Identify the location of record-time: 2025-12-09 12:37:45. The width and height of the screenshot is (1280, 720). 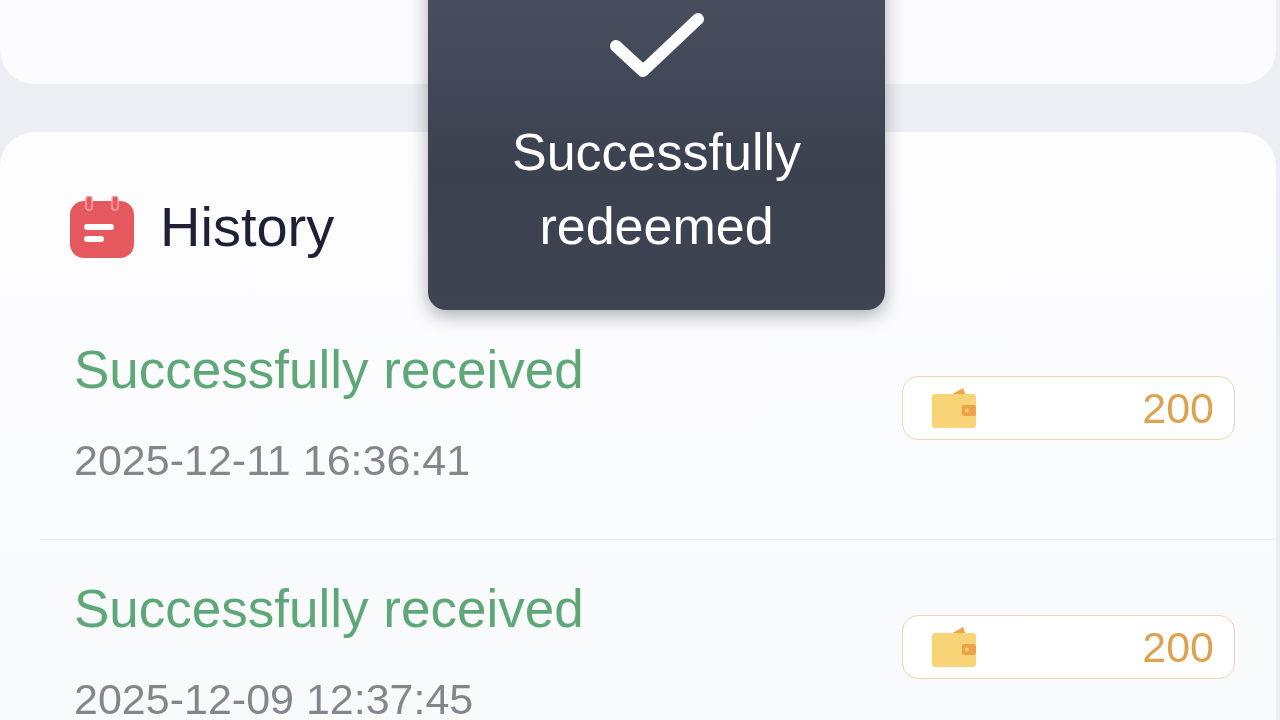
(274, 697).